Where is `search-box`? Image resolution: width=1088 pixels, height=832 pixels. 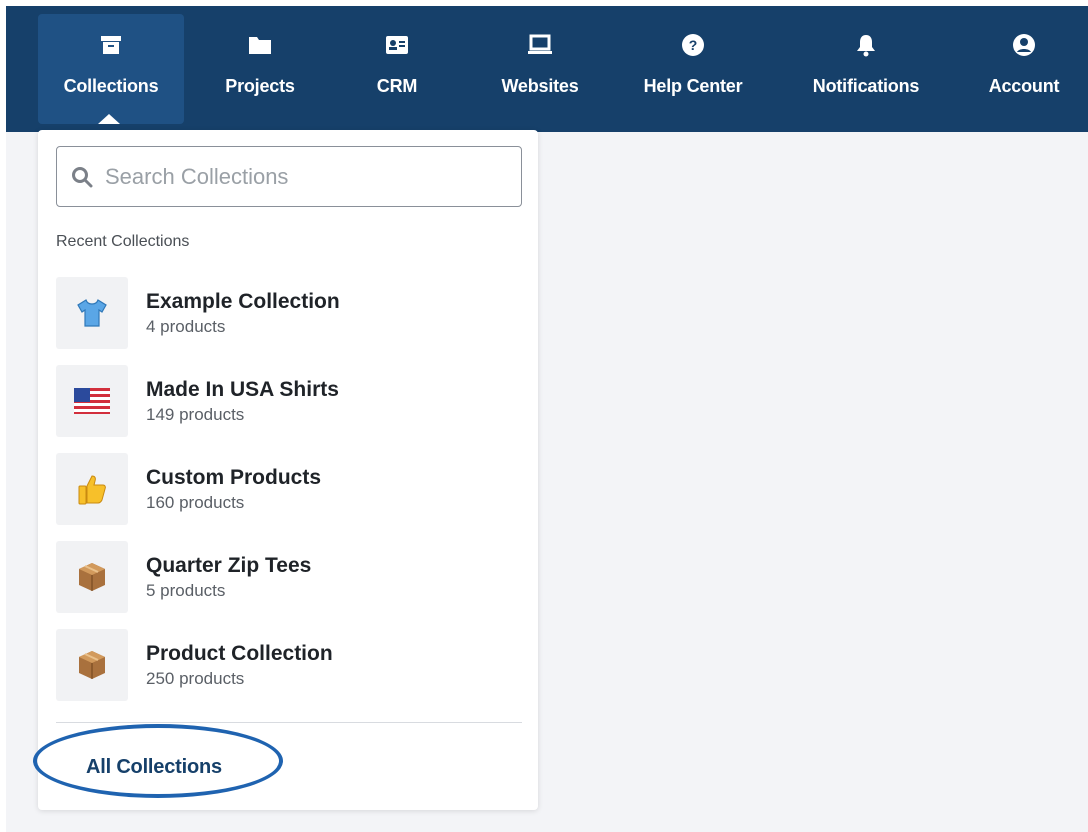 search-box is located at coordinates (289, 176).